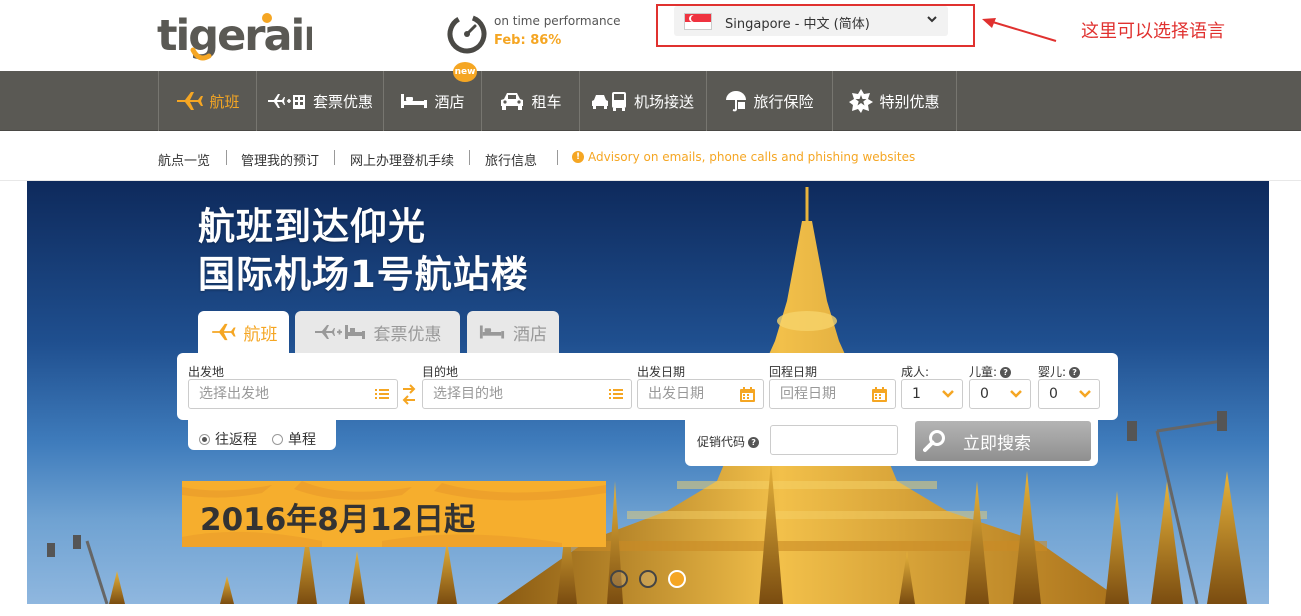 The image size is (1301, 616). Describe the element at coordinates (449, 101) in the screenshot. I see `nav-item-label: 酒店` at that location.